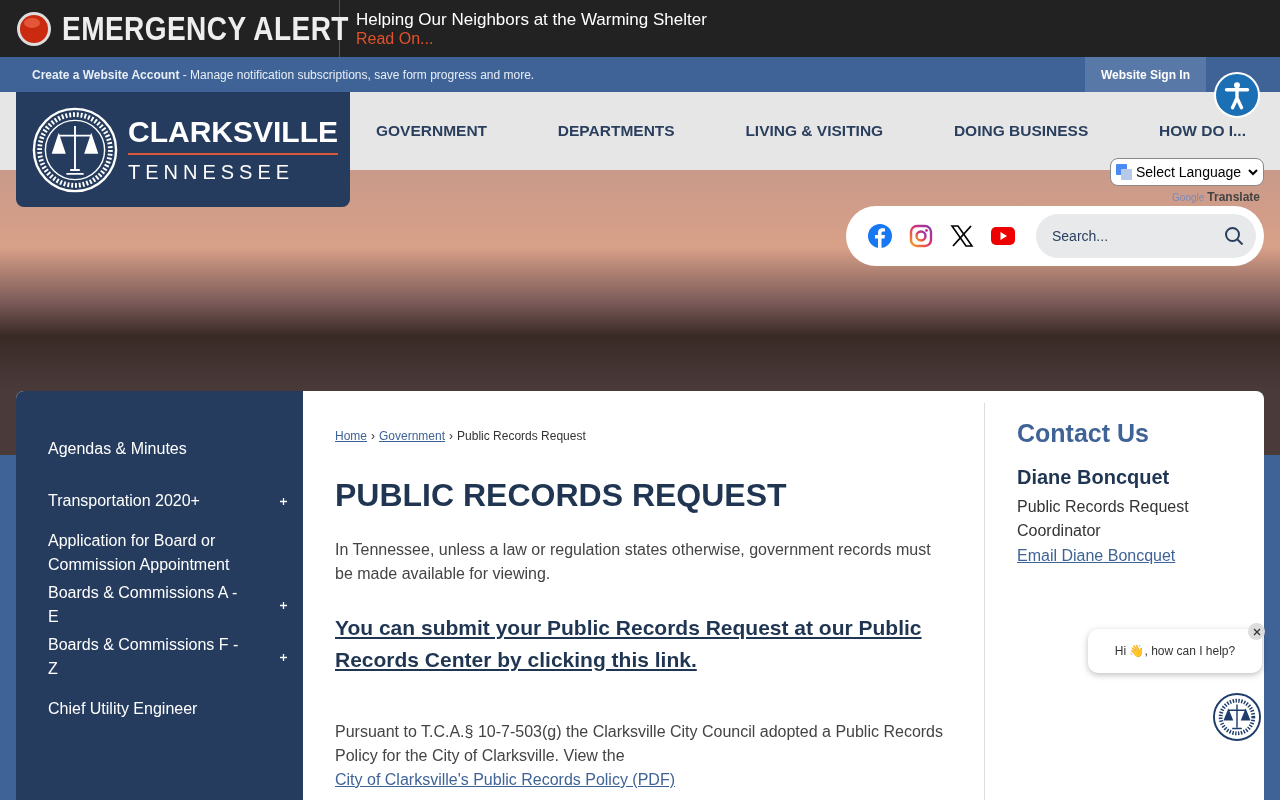 This screenshot has width=1280, height=800. I want to click on page-title: PUBLIC RECORDS REQUEST, so click(561, 495).